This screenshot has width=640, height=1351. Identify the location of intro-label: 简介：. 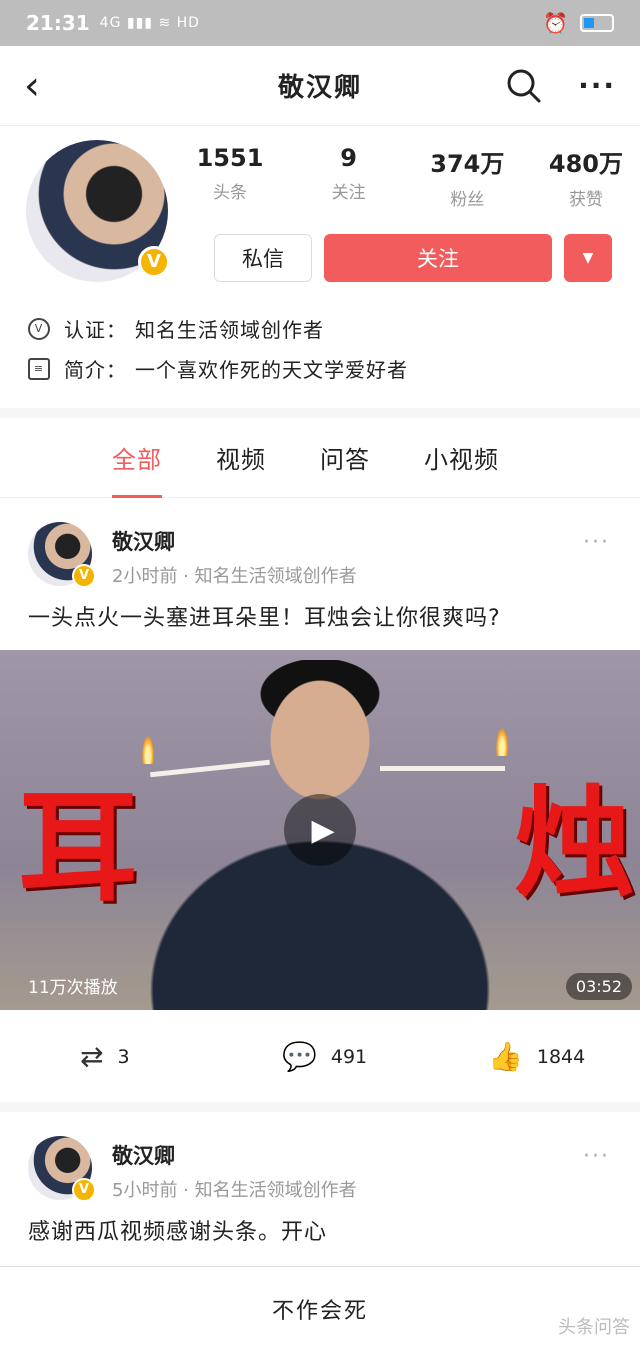
(95, 370).